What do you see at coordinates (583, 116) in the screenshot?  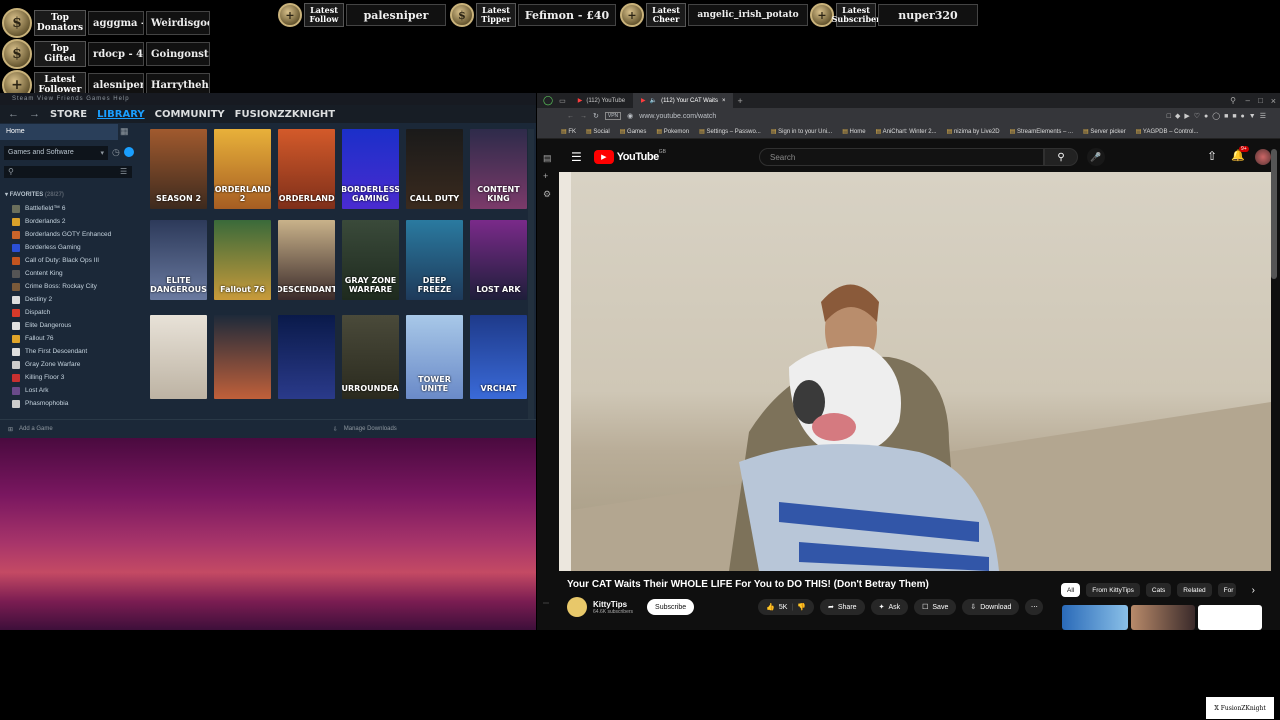 I see `forward-icon: →` at bounding box center [583, 116].